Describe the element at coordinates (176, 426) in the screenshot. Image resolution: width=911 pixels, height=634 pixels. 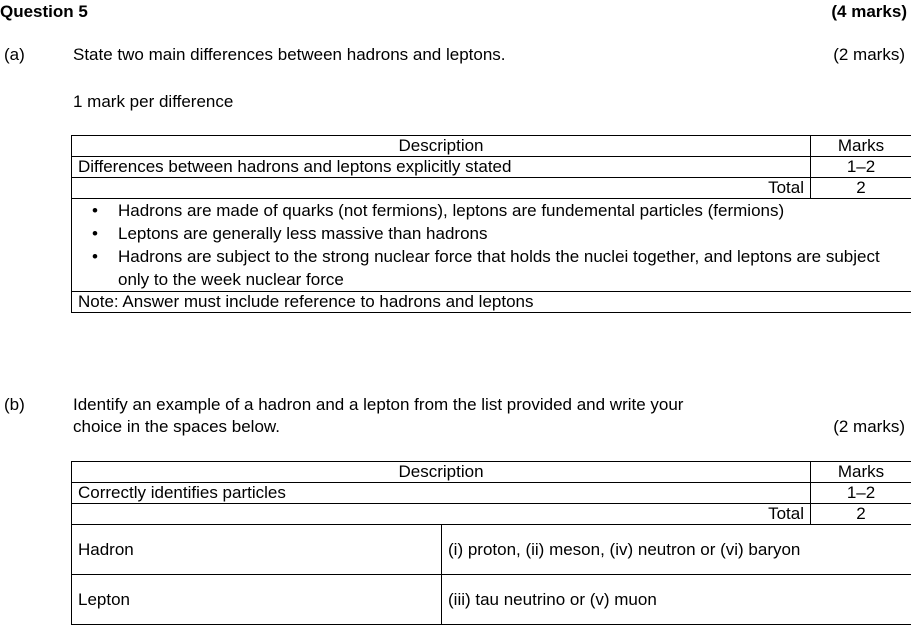
I see `part-b-prompt-line2: choice in the spaces below.` at that location.